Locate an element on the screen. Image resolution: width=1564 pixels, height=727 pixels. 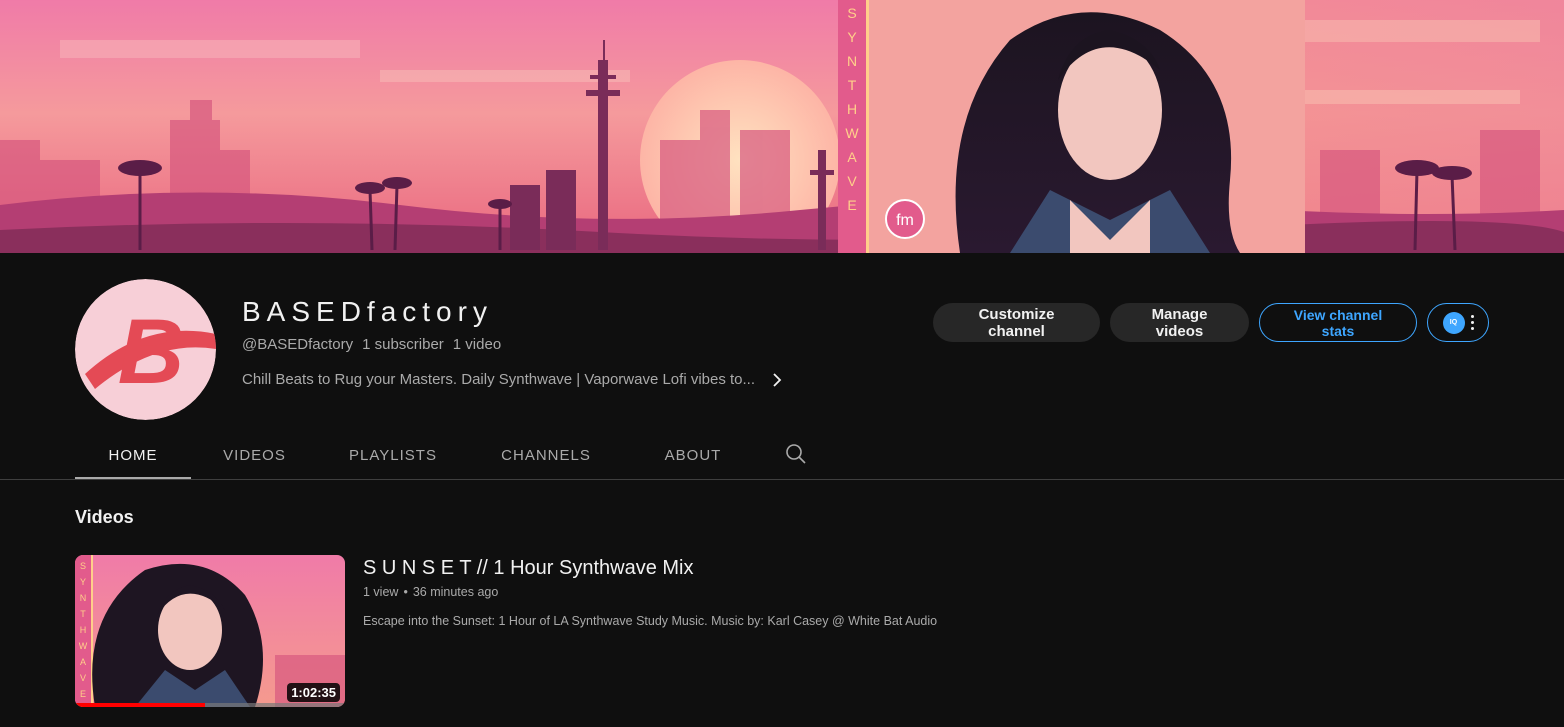
video-age: 36 minutes ago is located at coordinates (455, 592).